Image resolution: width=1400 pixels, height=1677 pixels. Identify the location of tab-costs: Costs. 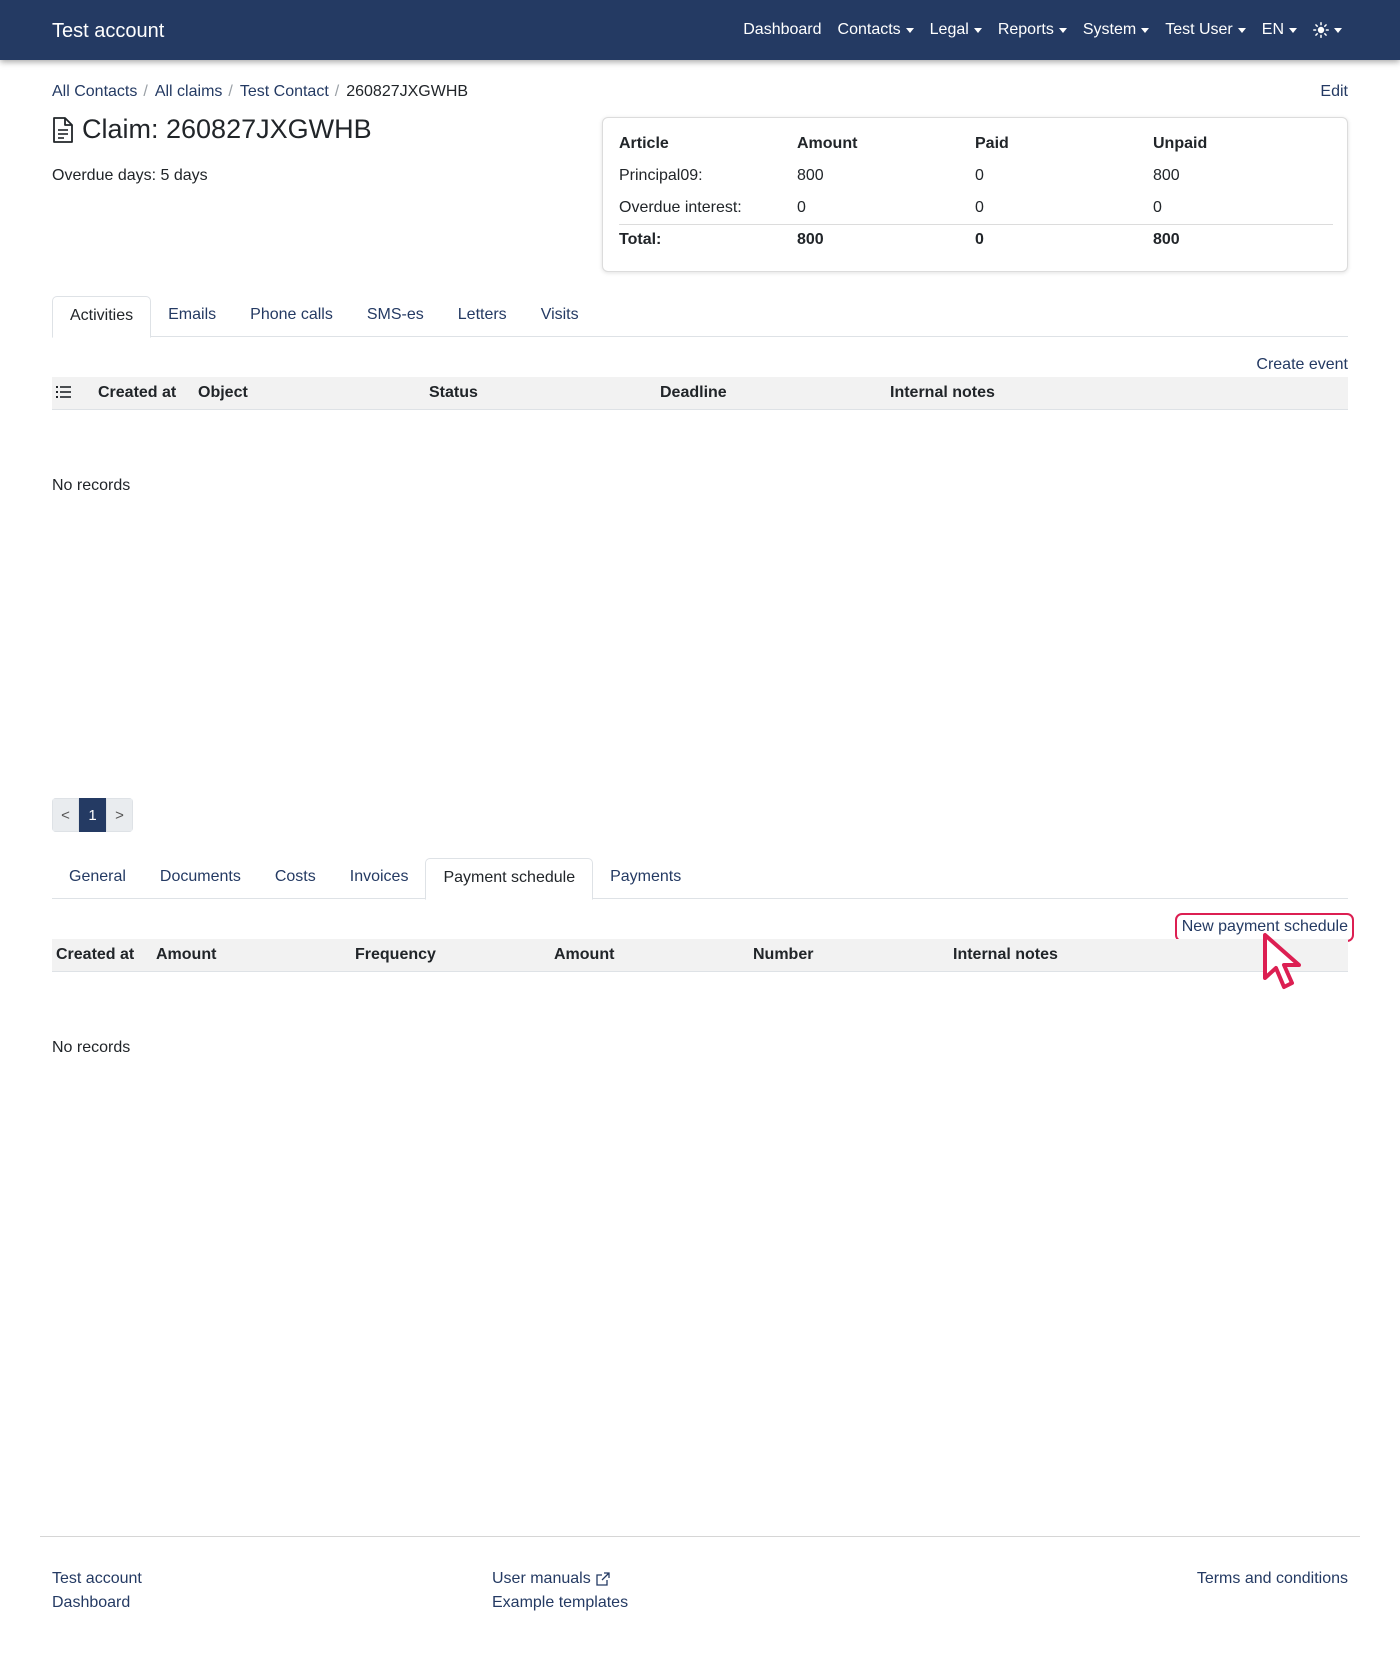
(295, 878).